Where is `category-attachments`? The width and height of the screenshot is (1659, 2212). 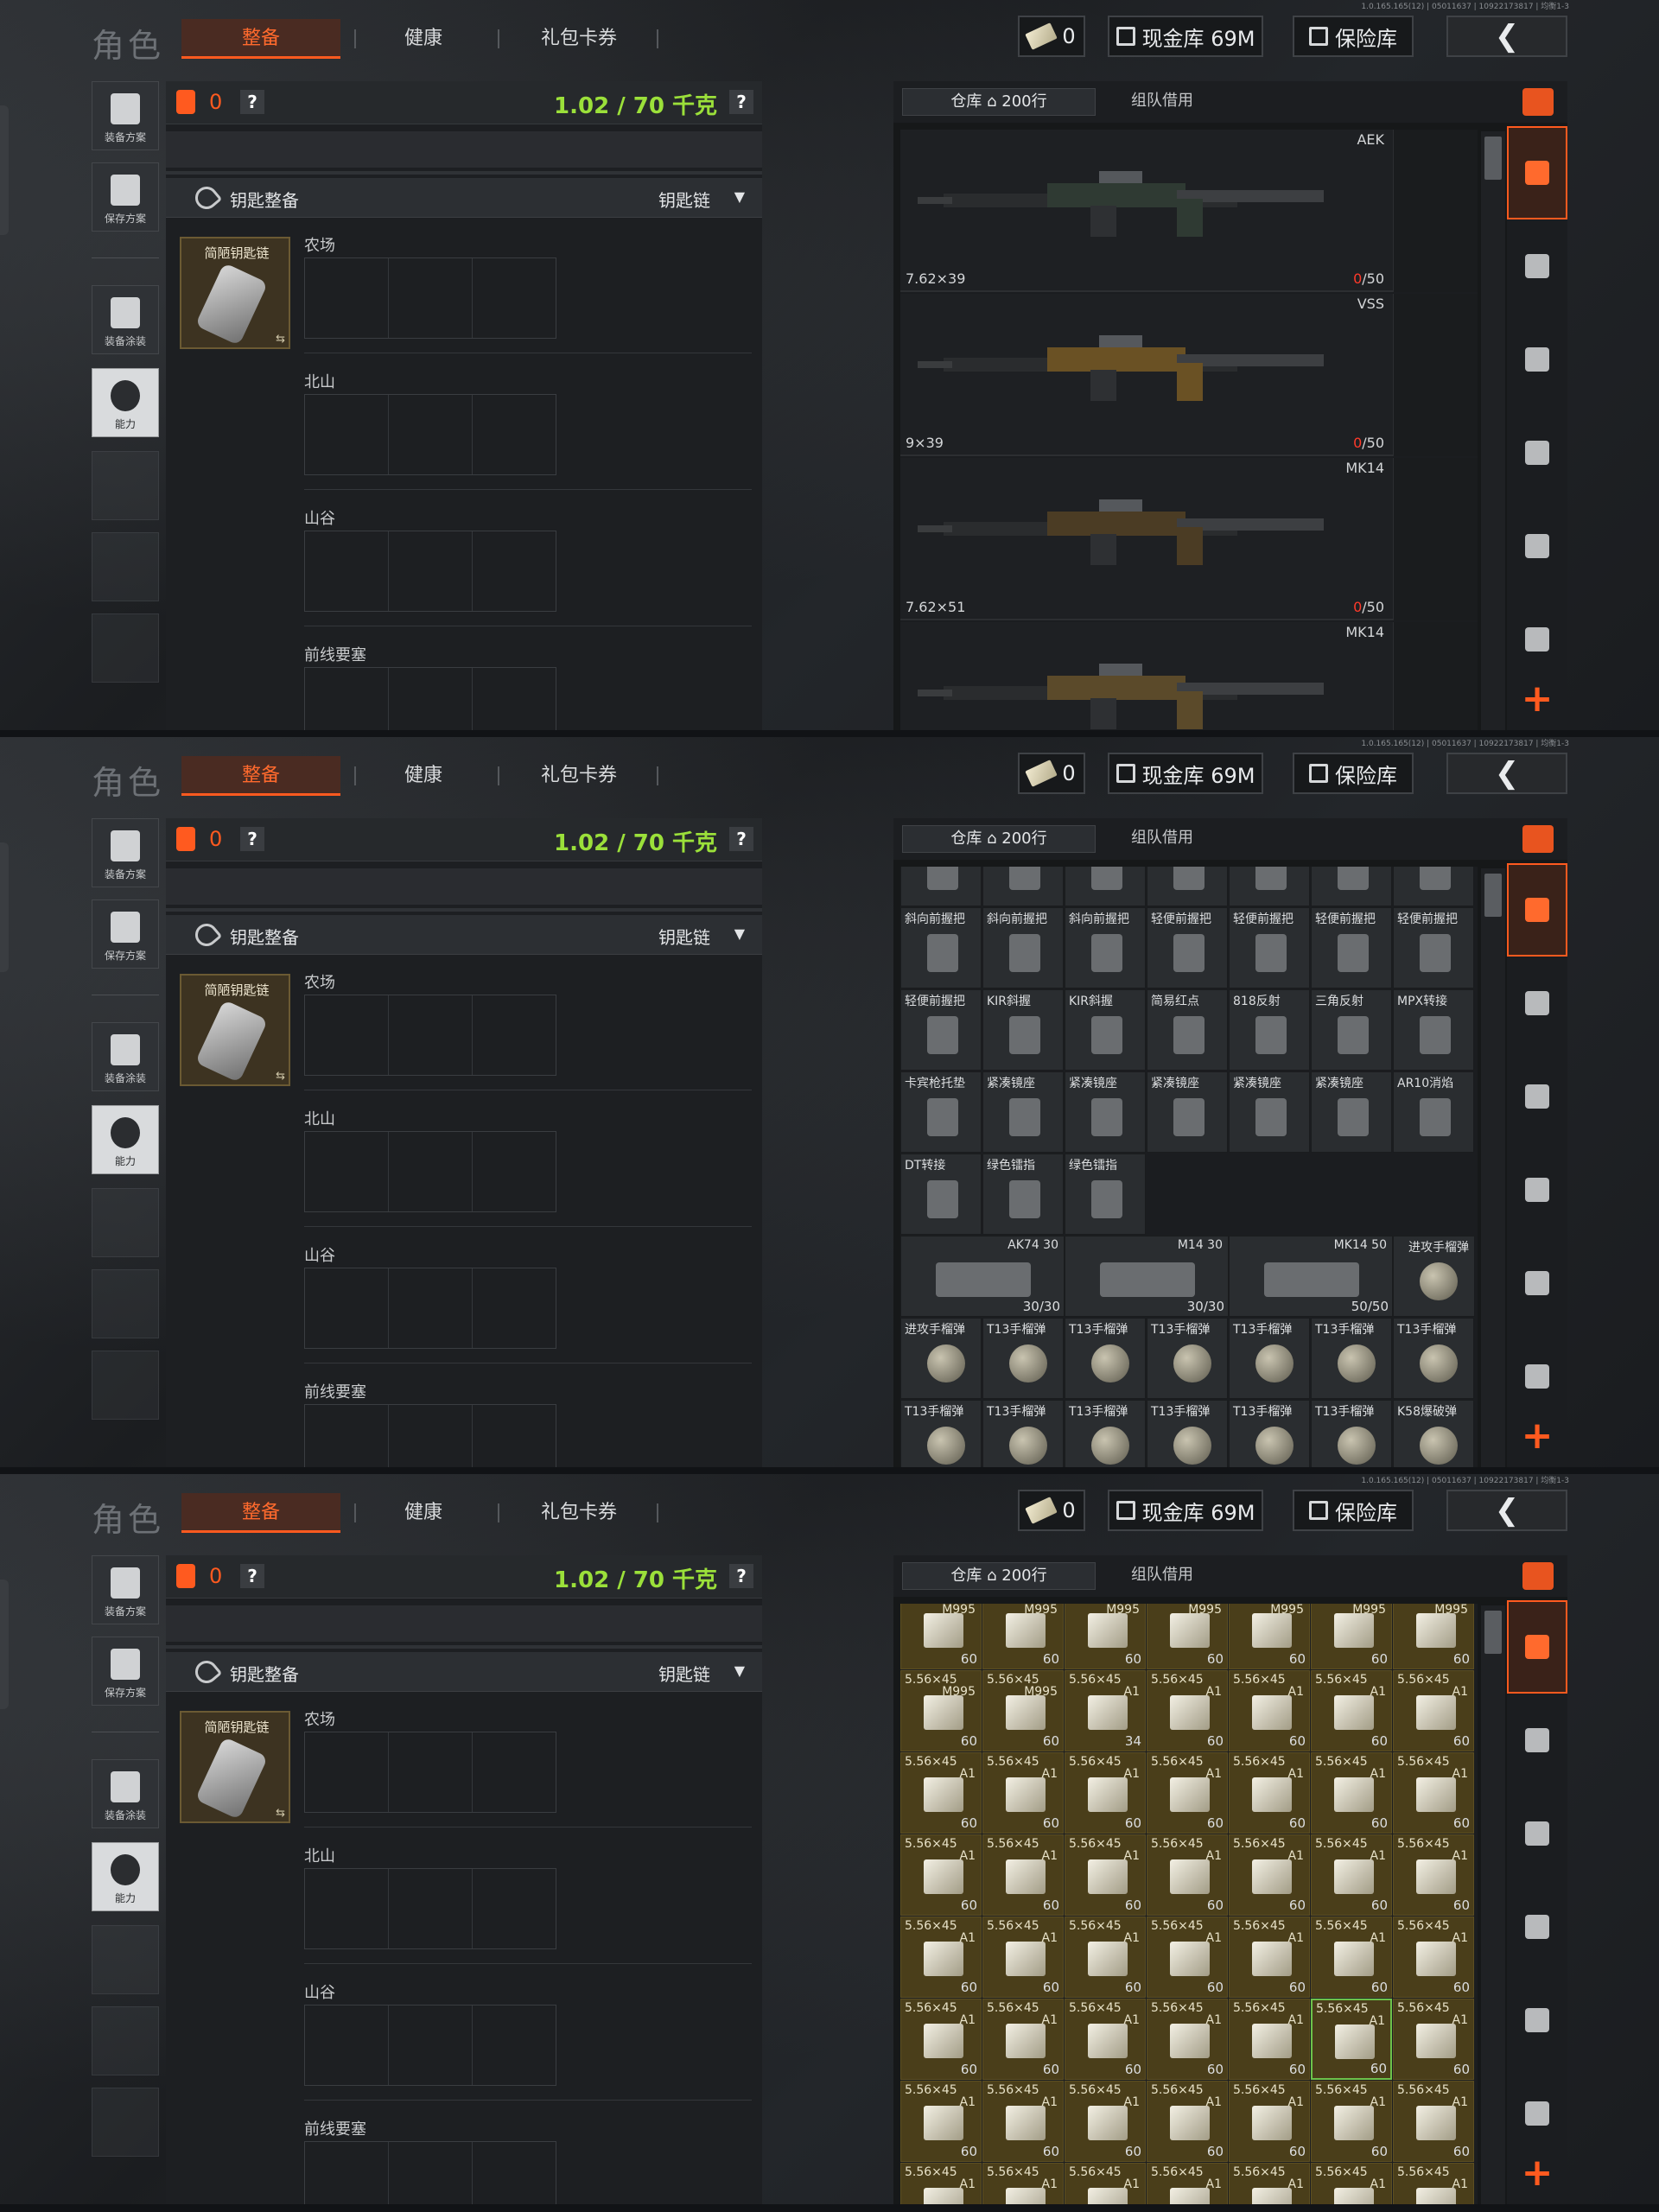 category-attachments is located at coordinates (1537, 2113).